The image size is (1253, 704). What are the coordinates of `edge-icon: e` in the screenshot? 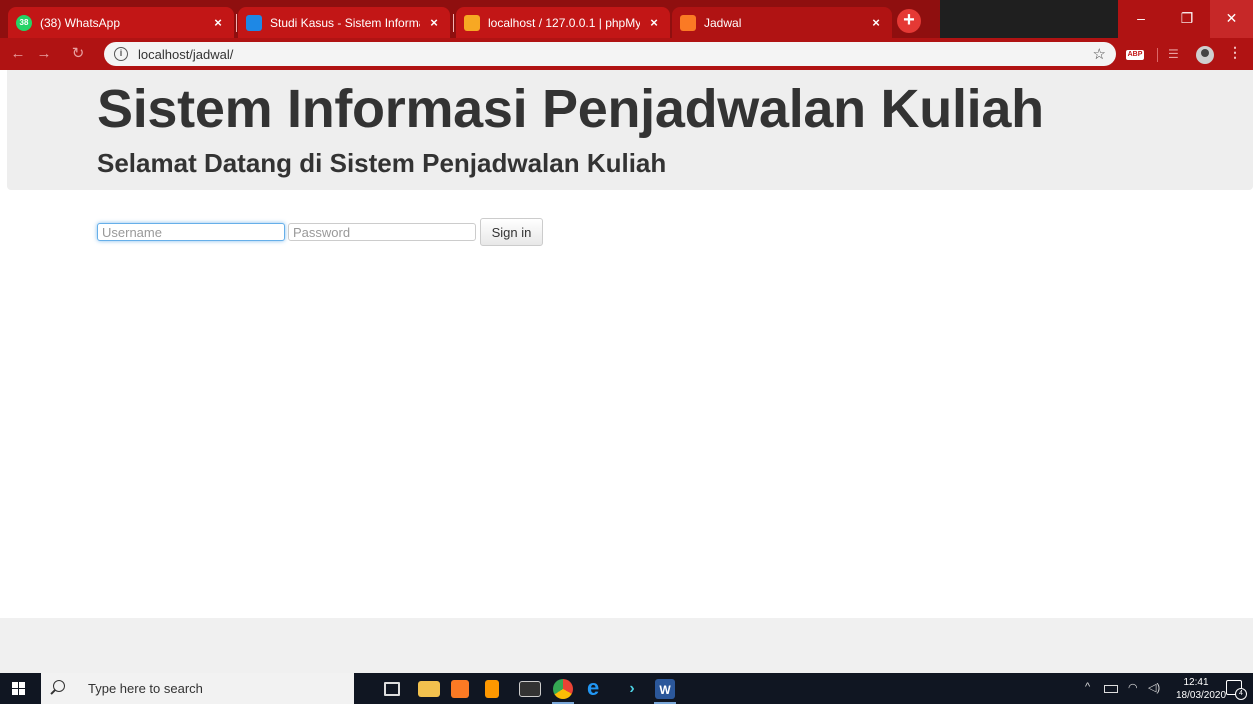 It's located at (597, 688).